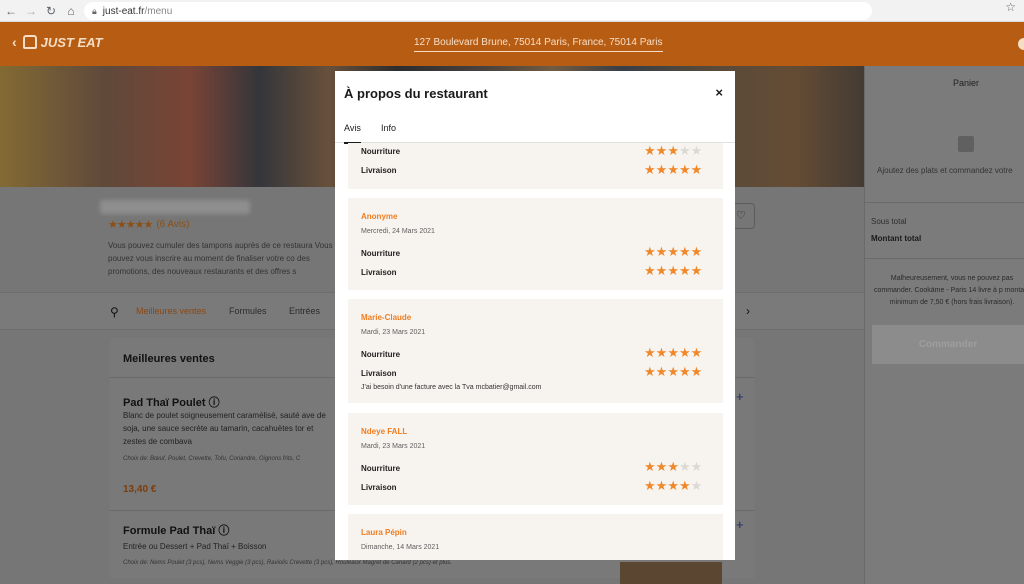  I want to click on tab-meilleures-ventes: Meilleures ventes, so click(171, 311).